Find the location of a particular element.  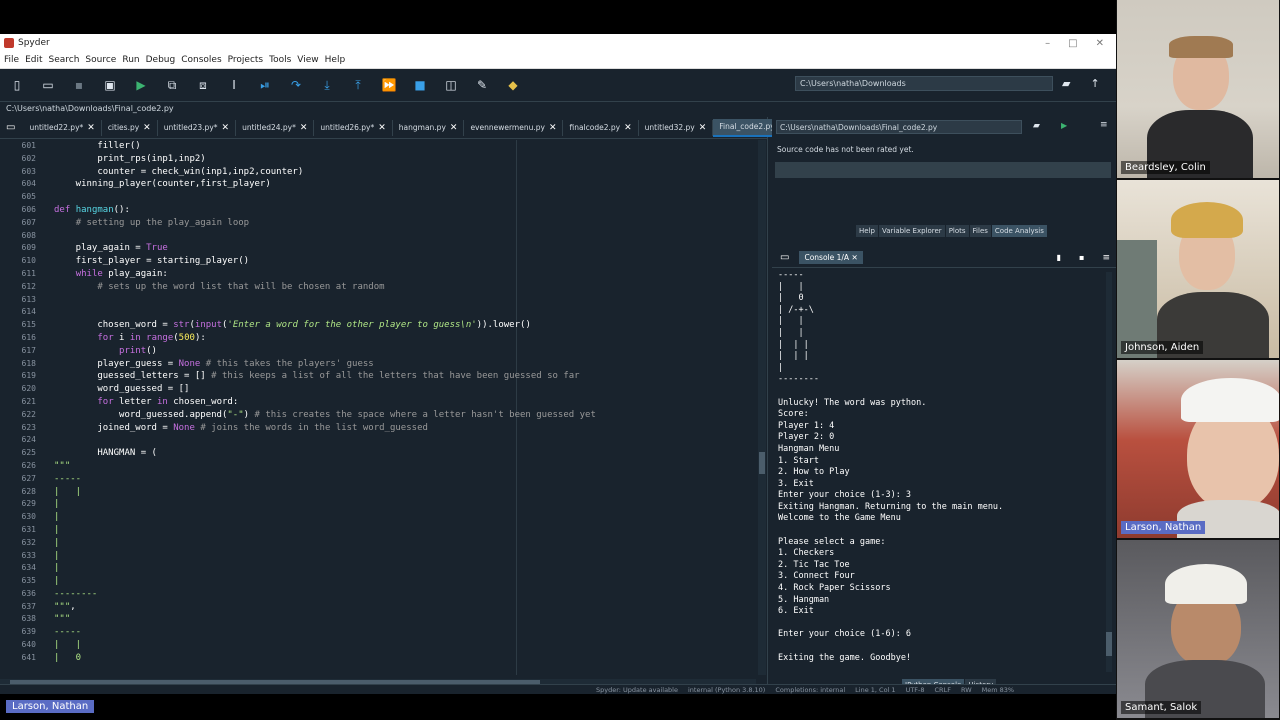

code-line: 632 | is located at coordinates (378, 543).